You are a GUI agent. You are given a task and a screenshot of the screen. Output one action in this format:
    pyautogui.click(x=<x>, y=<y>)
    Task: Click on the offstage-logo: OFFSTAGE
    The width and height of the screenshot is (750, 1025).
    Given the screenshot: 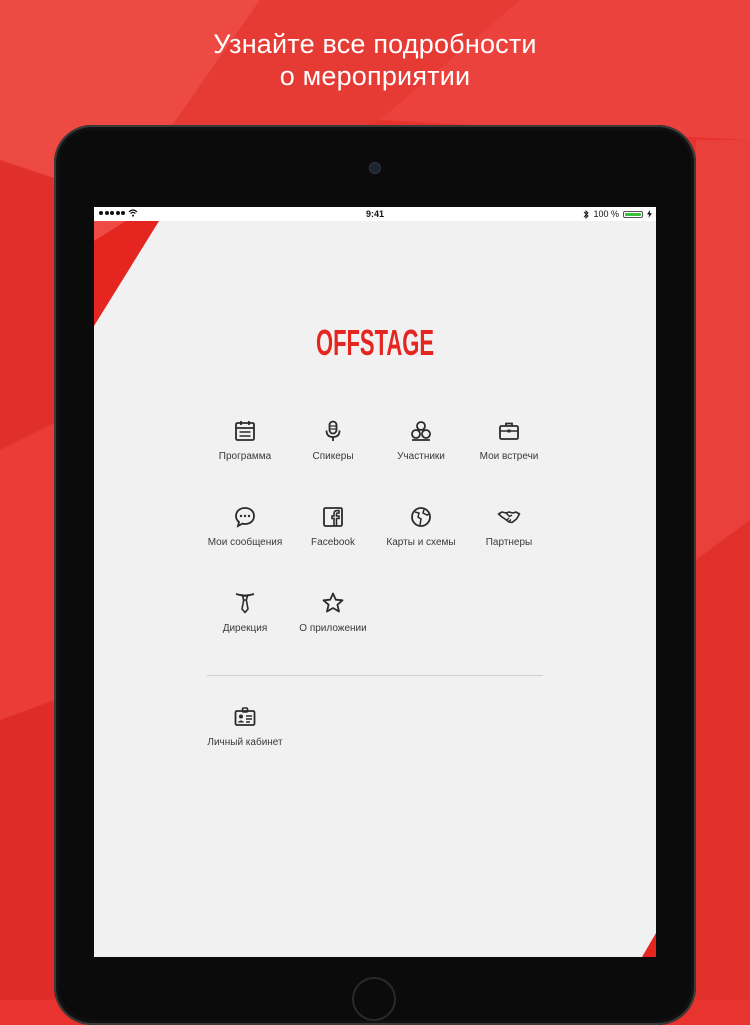 What is the action you would take?
    pyautogui.click(x=375, y=337)
    